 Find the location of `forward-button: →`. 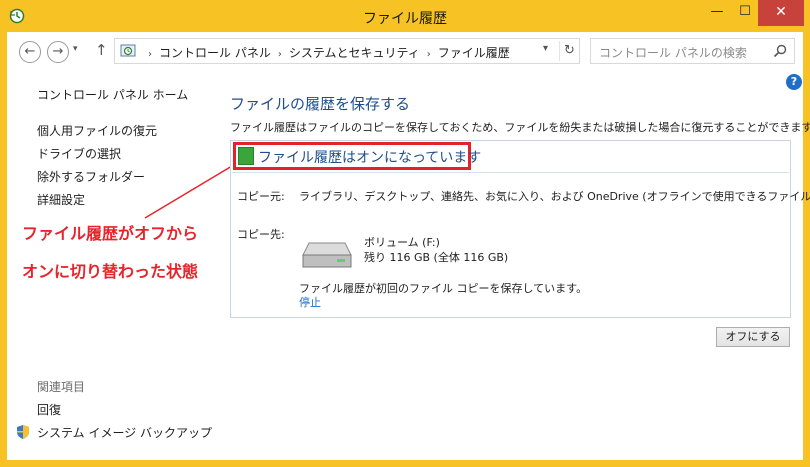

forward-button: → is located at coordinates (58, 52).